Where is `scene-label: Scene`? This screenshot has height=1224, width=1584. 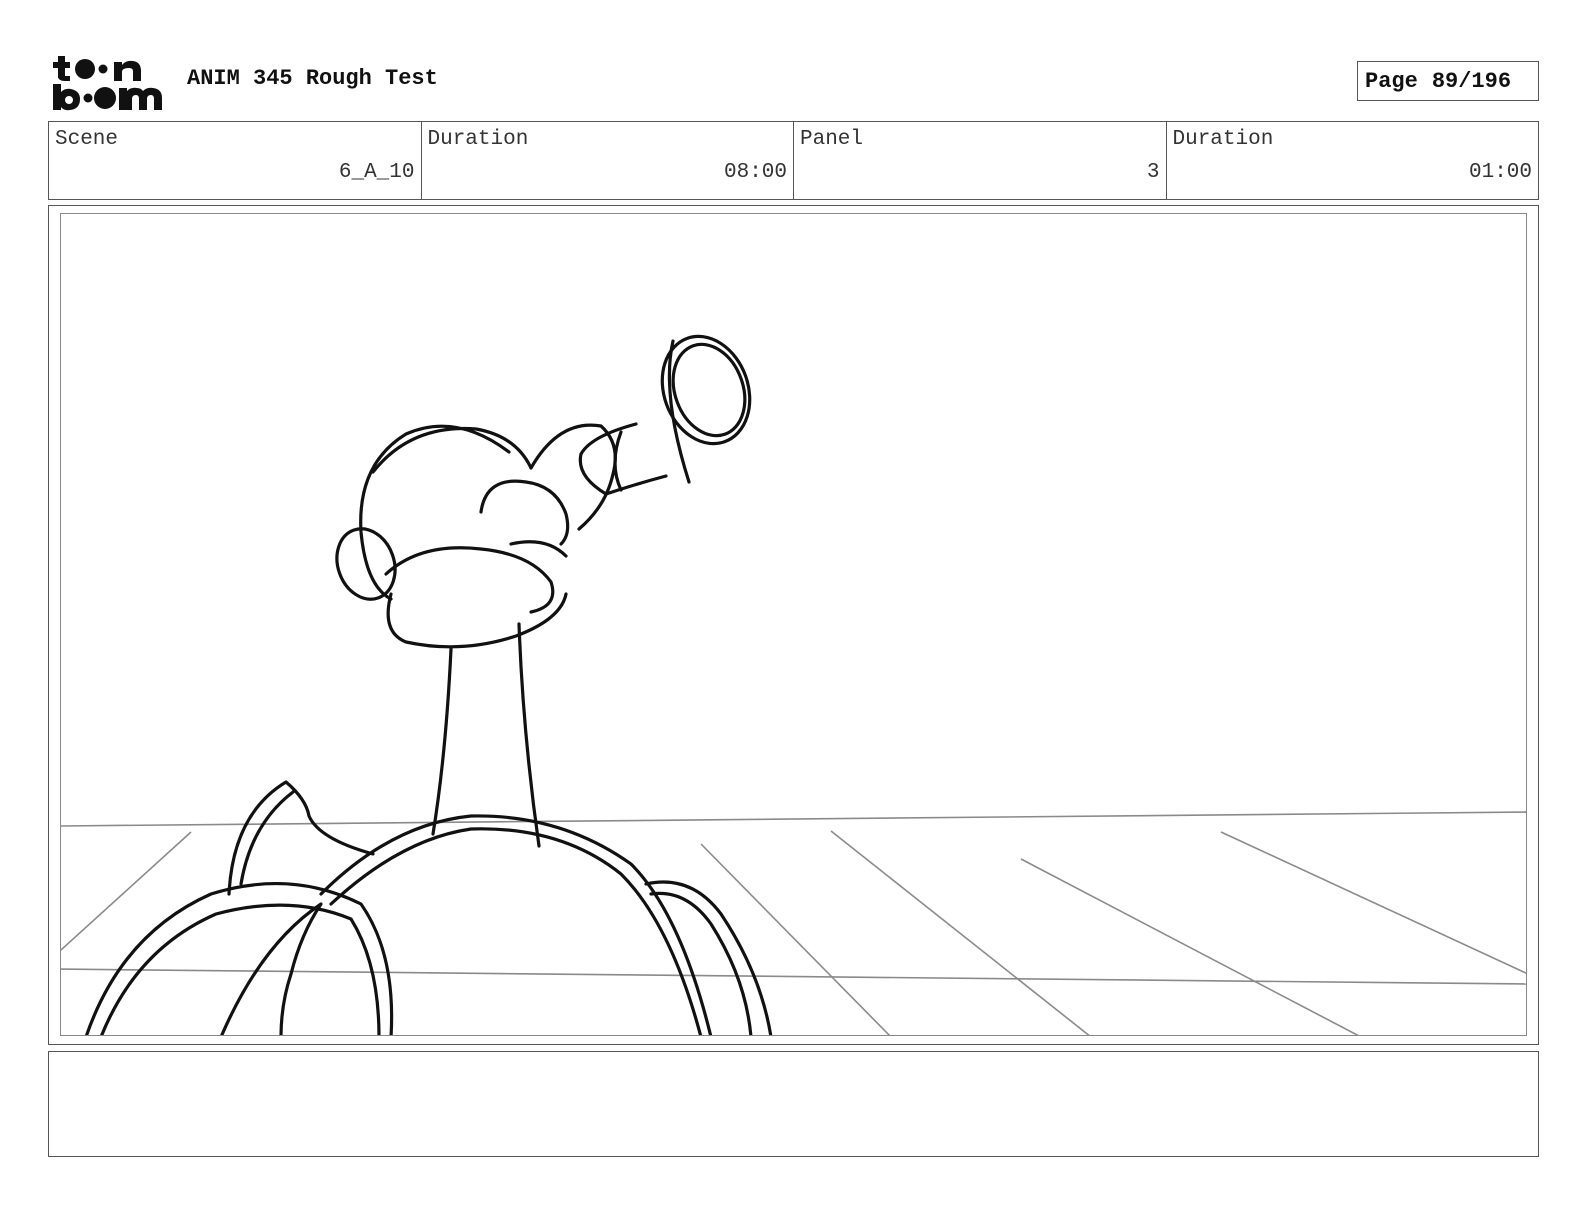
scene-label: Scene is located at coordinates (87, 139).